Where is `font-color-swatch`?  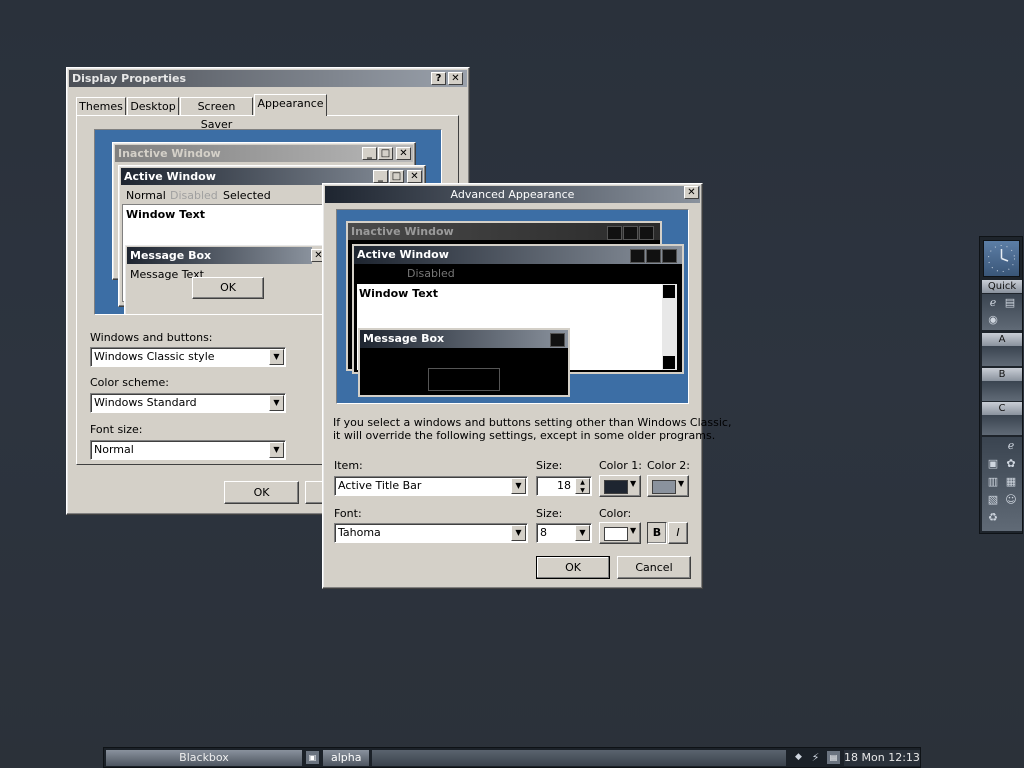 font-color-swatch is located at coordinates (616, 534).